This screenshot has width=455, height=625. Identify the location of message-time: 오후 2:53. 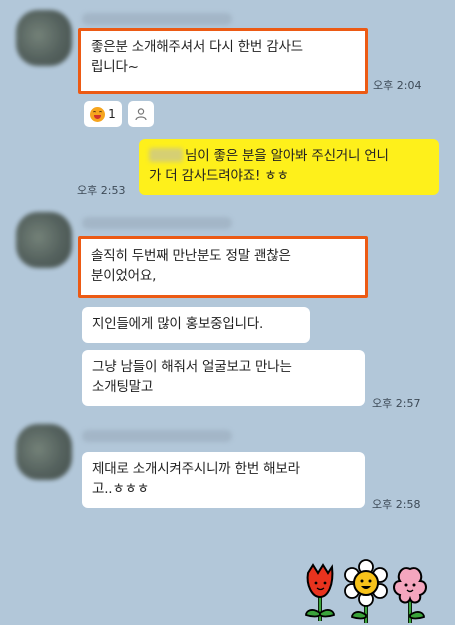
(101, 190).